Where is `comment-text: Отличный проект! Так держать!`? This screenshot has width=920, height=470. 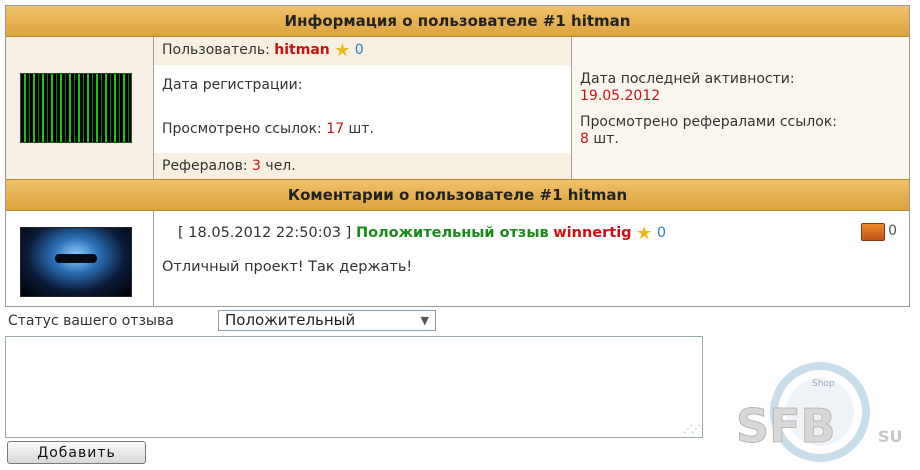
comment-text: Отличный проект! Так держать! is located at coordinates (287, 267).